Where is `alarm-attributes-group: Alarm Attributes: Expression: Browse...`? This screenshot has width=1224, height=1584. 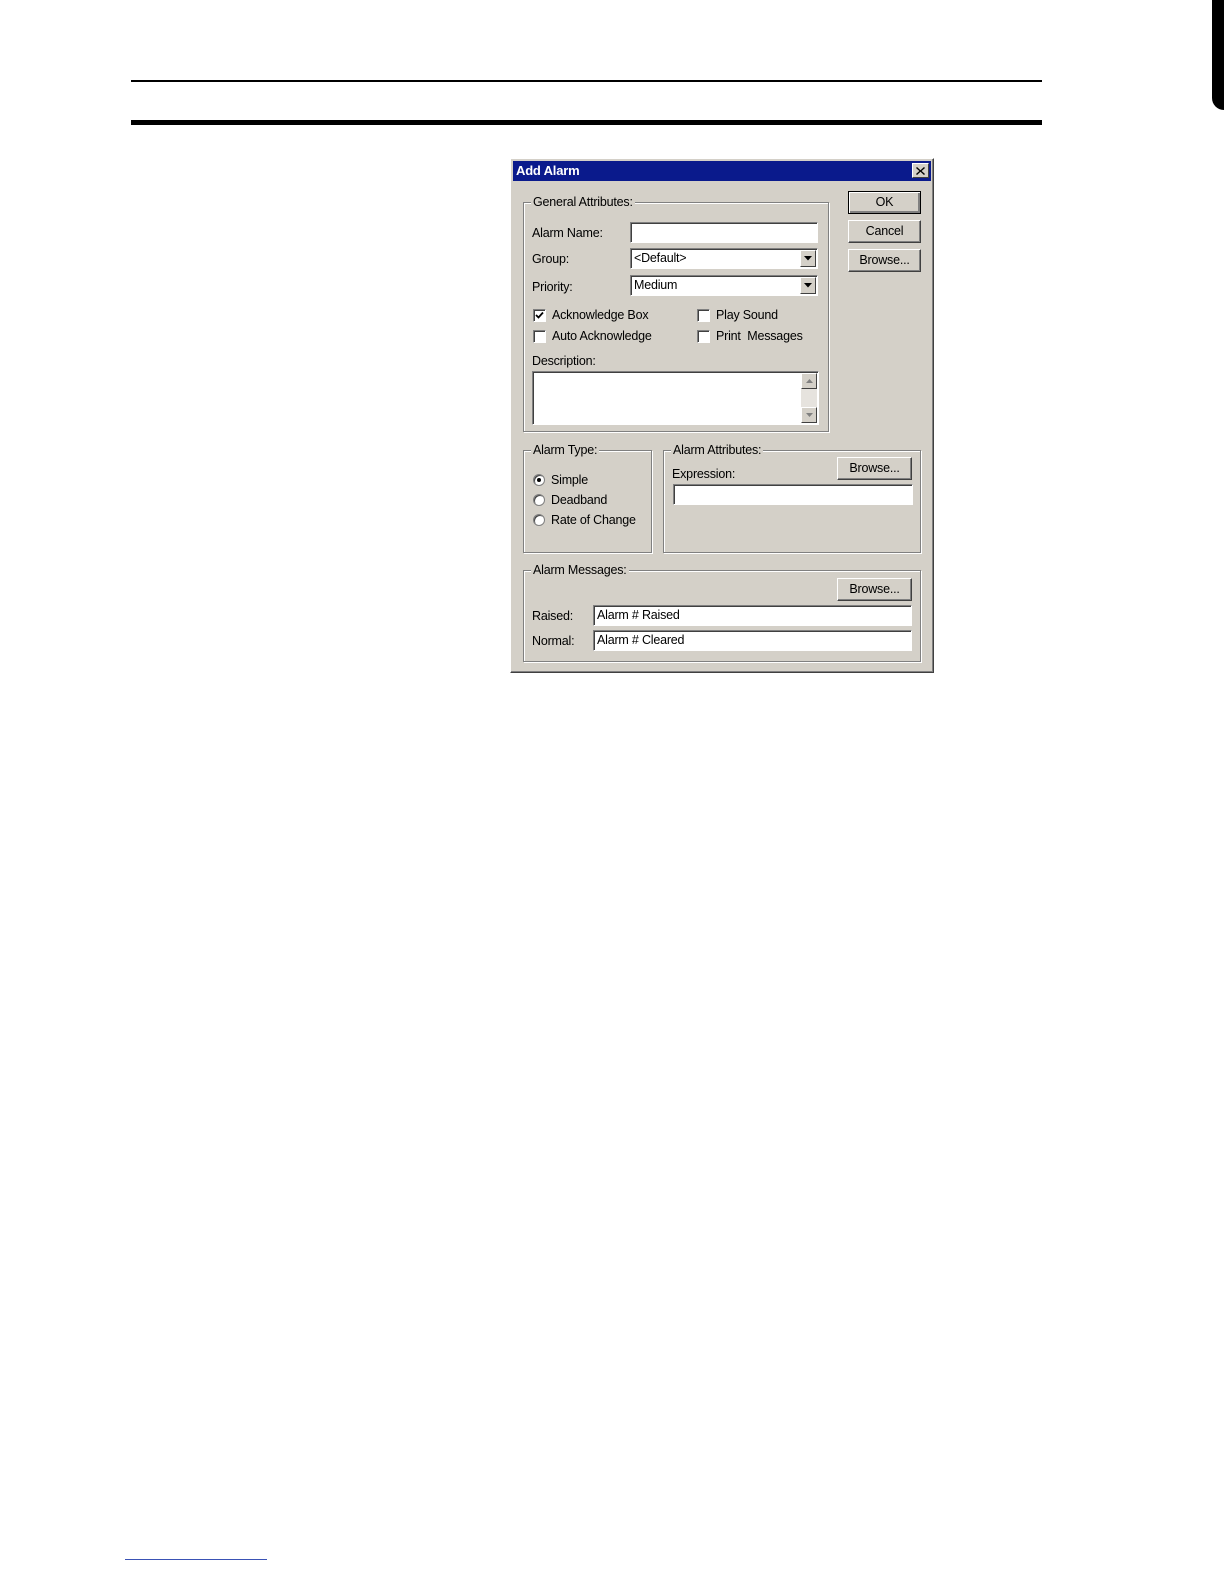
alarm-attributes-group: Alarm Attributes: Expression: Browse... is located at coordinates (792, 497).